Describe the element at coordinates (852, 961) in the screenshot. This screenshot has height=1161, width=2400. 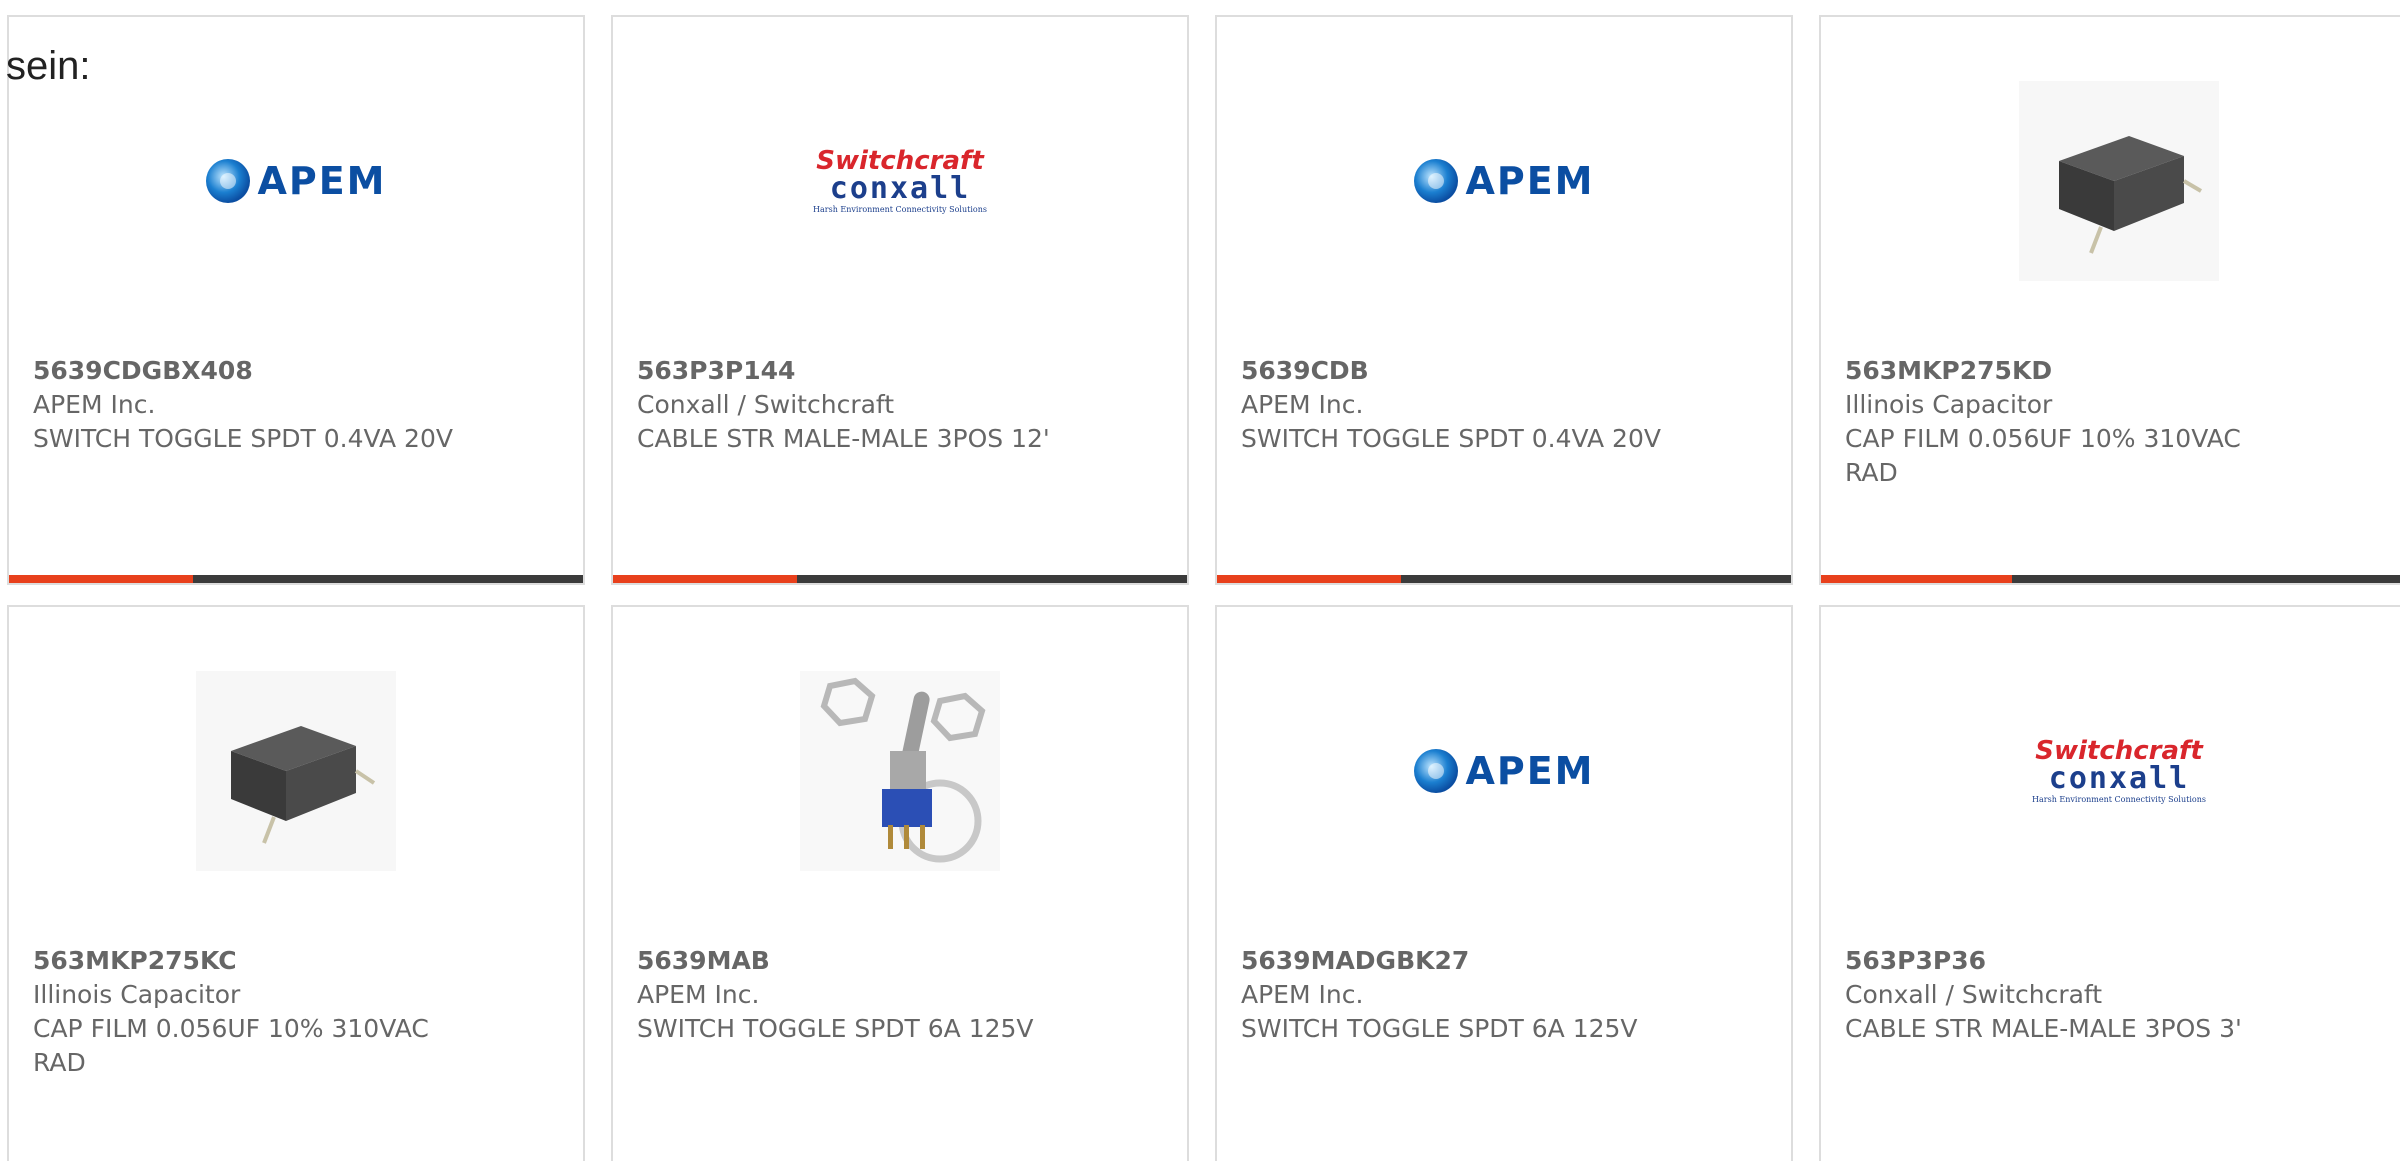
I see `part-number: 5639MAB` at that location.